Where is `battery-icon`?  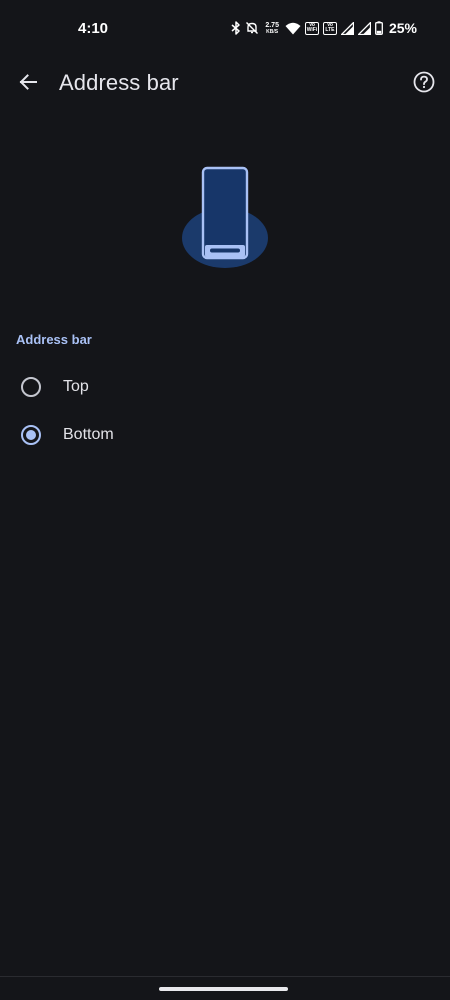 battery-icon is located at coordinates (379, 28).